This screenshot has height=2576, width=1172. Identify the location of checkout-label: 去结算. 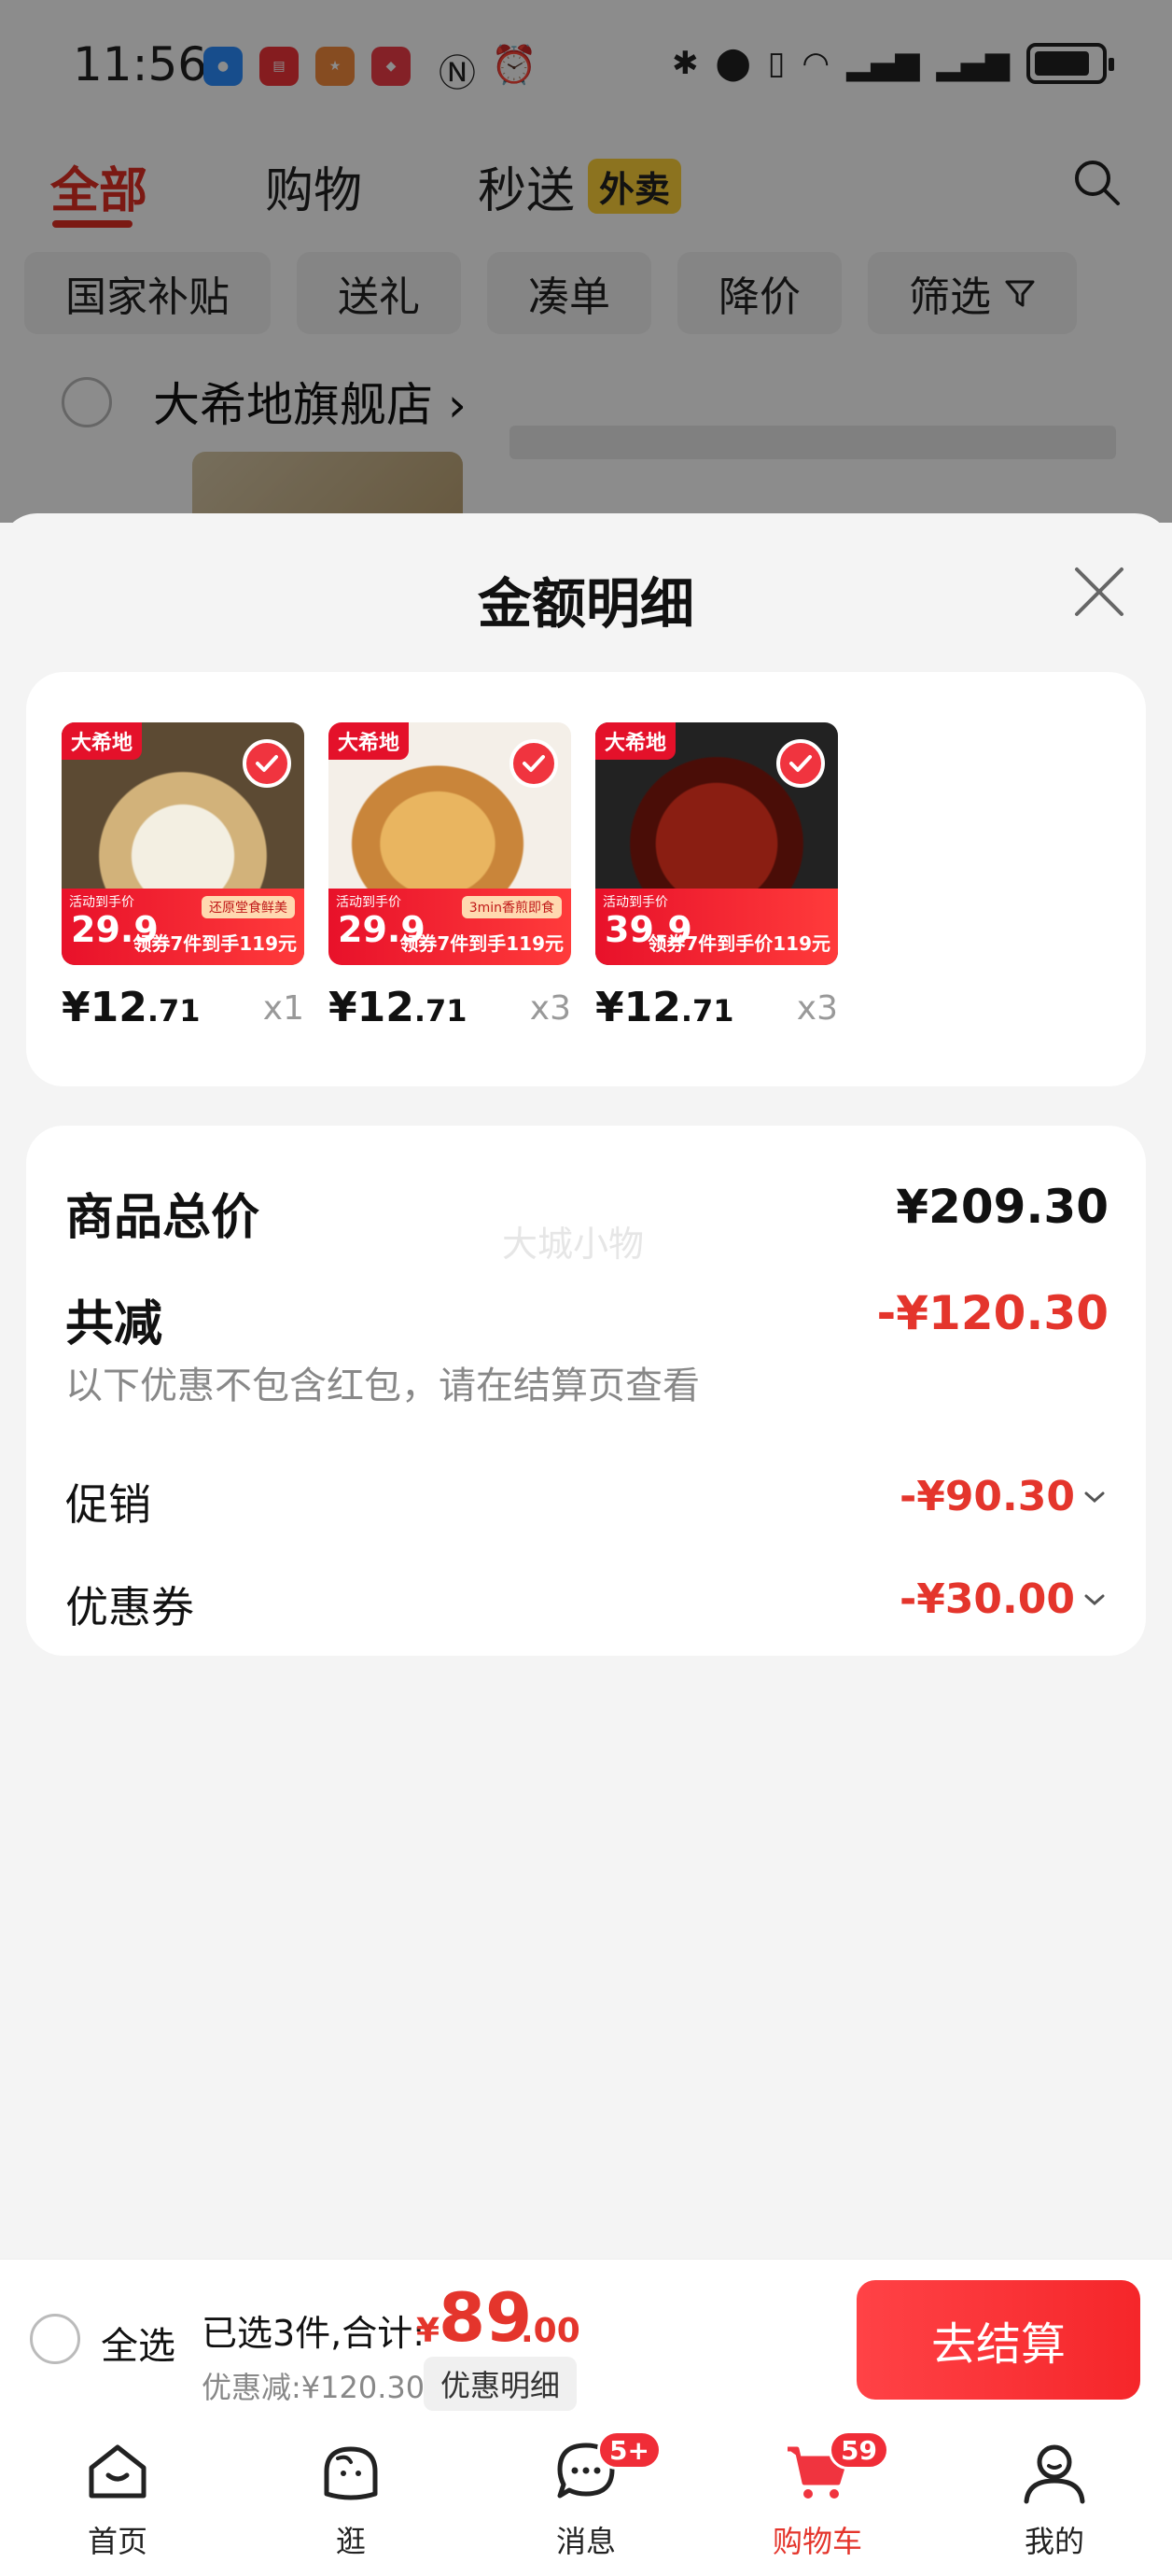
(998, 2344).